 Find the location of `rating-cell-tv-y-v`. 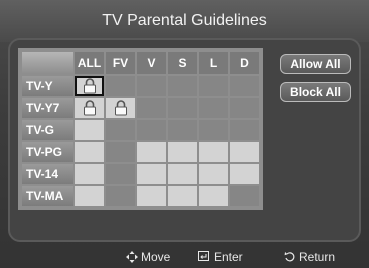

rating-cell-tv-y-v is located at coordinates (151, 86).